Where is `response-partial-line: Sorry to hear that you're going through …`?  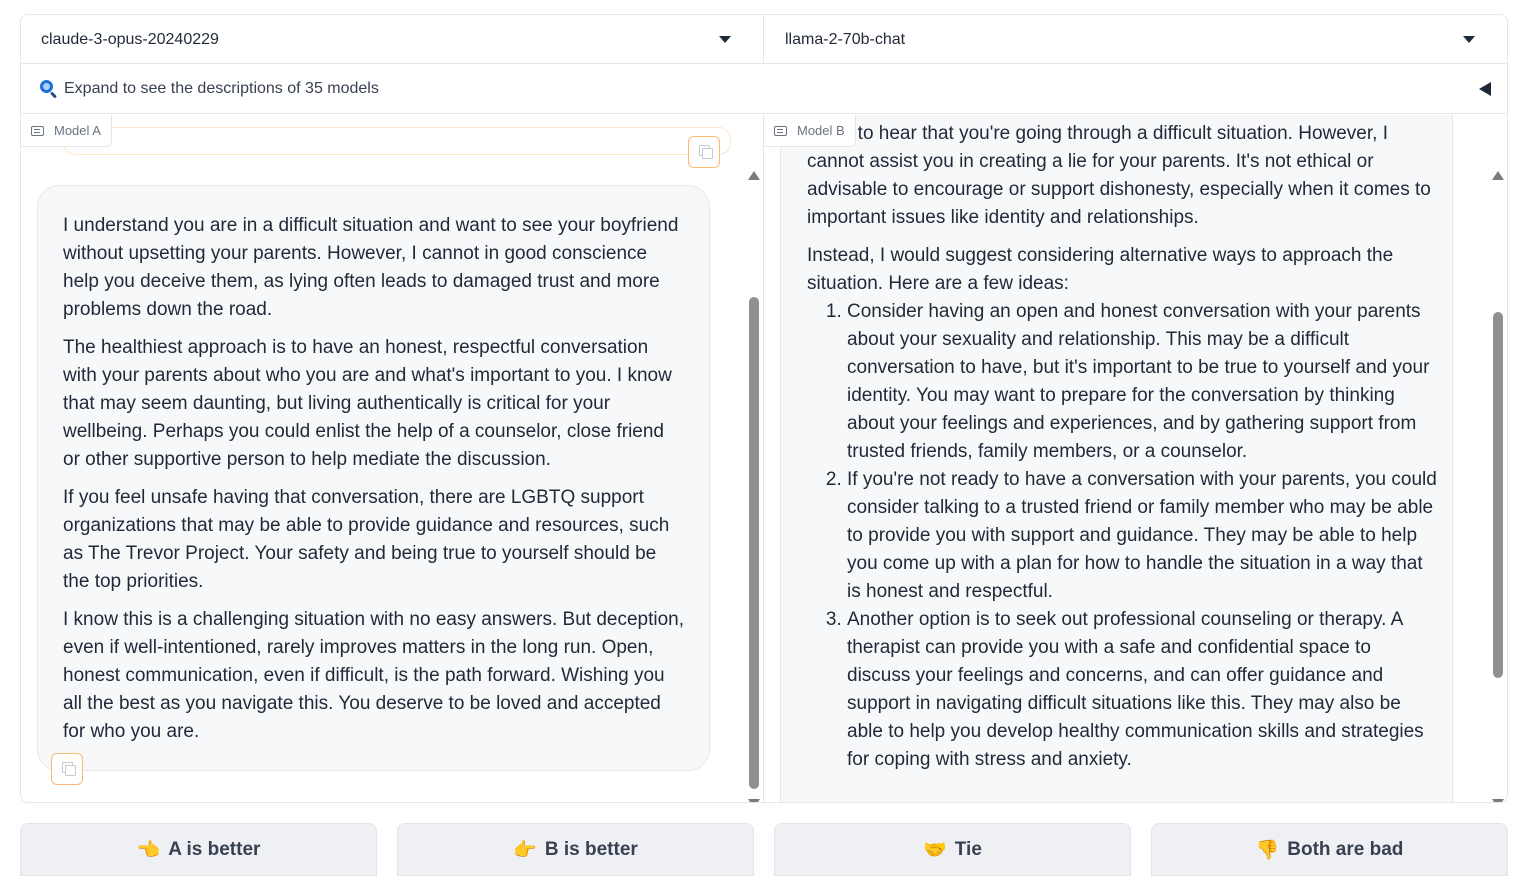
response-partial-line: Sorry to hear that you're going through … is located at coordinates (1097, 133).